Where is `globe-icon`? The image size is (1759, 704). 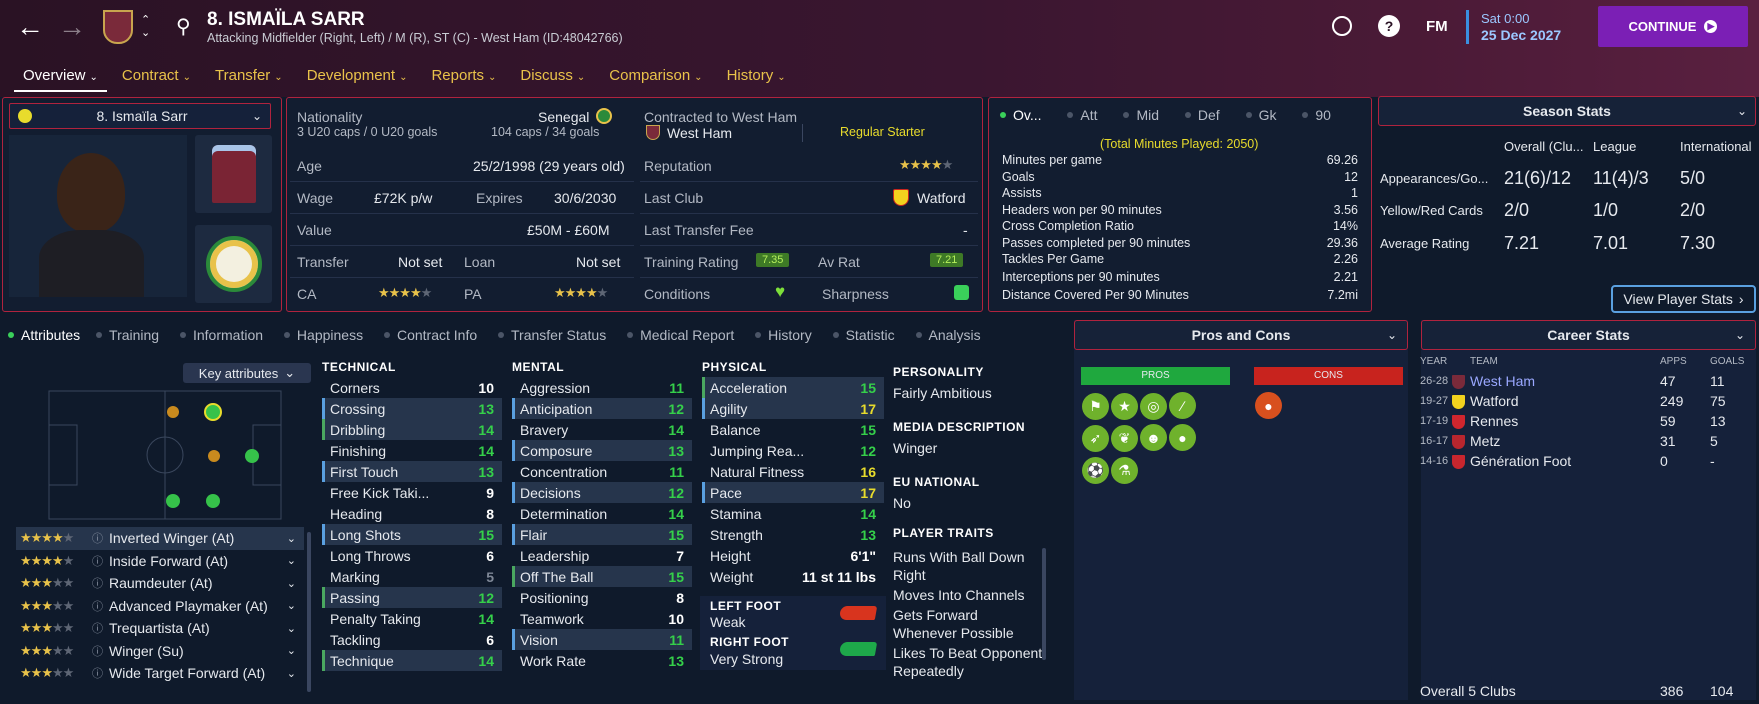 globe-icon is located at coordinates (1342, 26).